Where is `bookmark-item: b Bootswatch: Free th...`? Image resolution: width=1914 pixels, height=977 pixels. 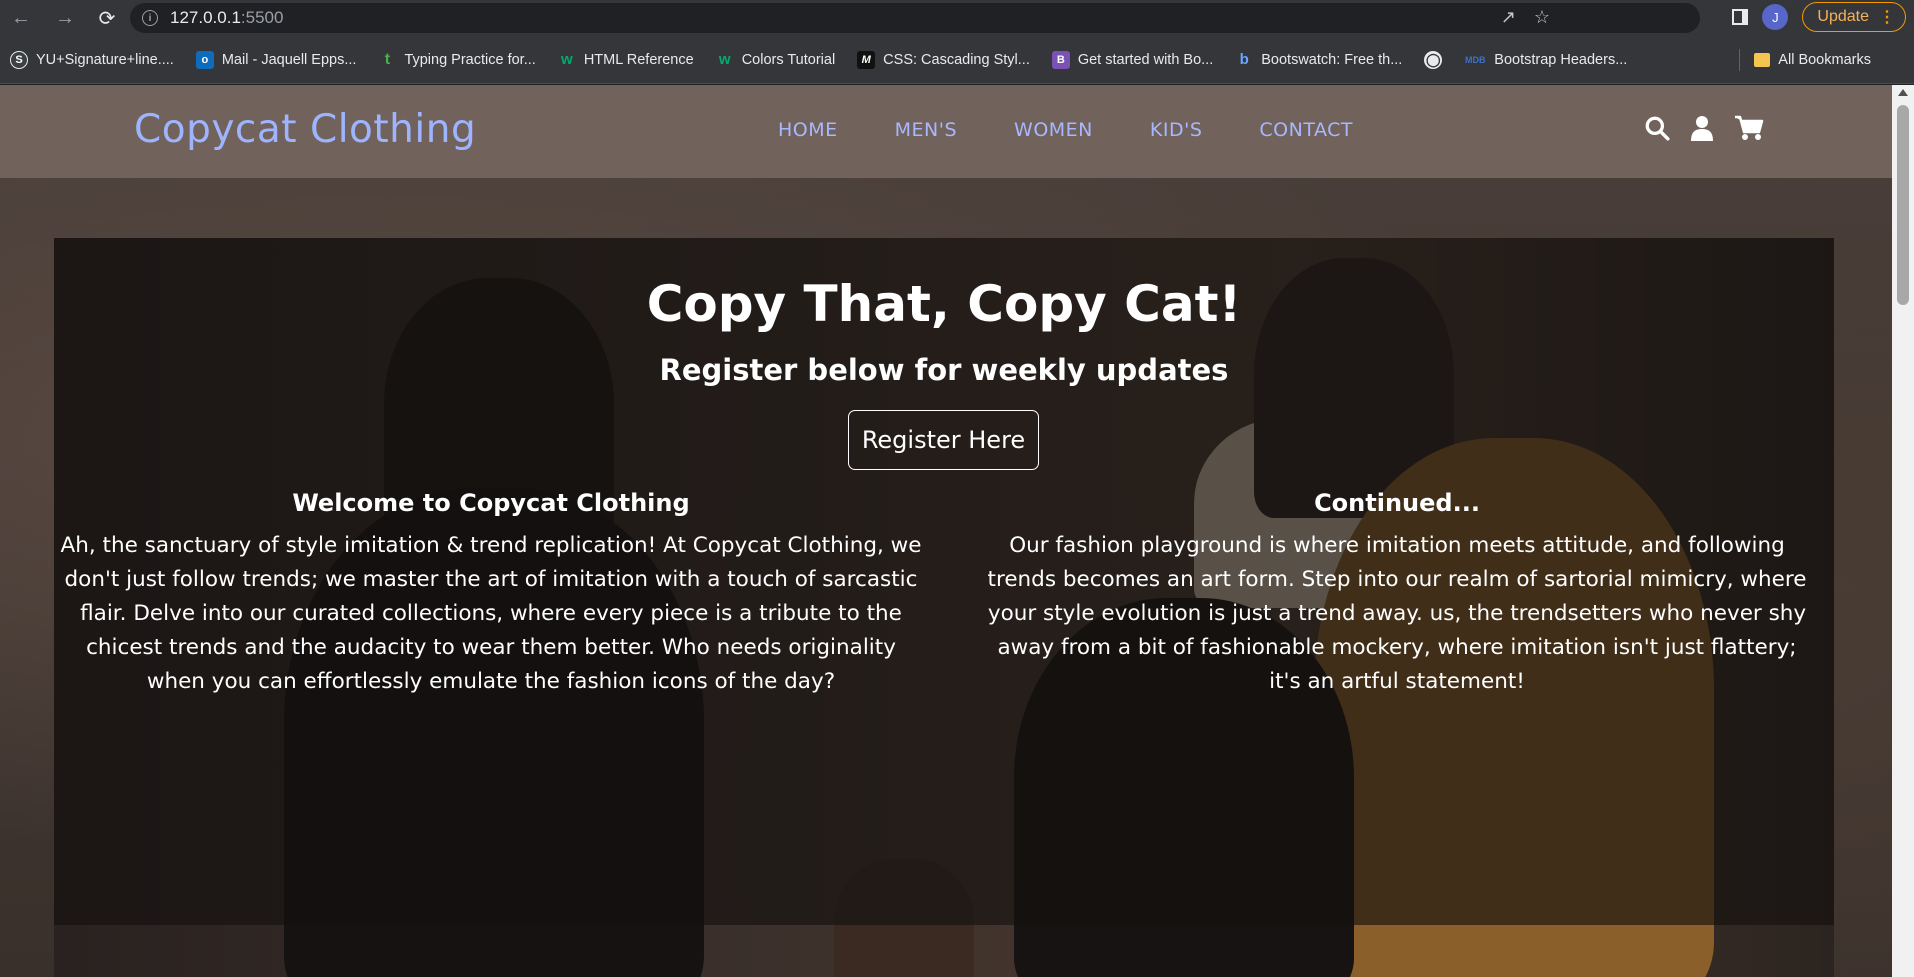 bookmark-item: b Bootswatch: Free th... is located at coordinates (1319, 60).